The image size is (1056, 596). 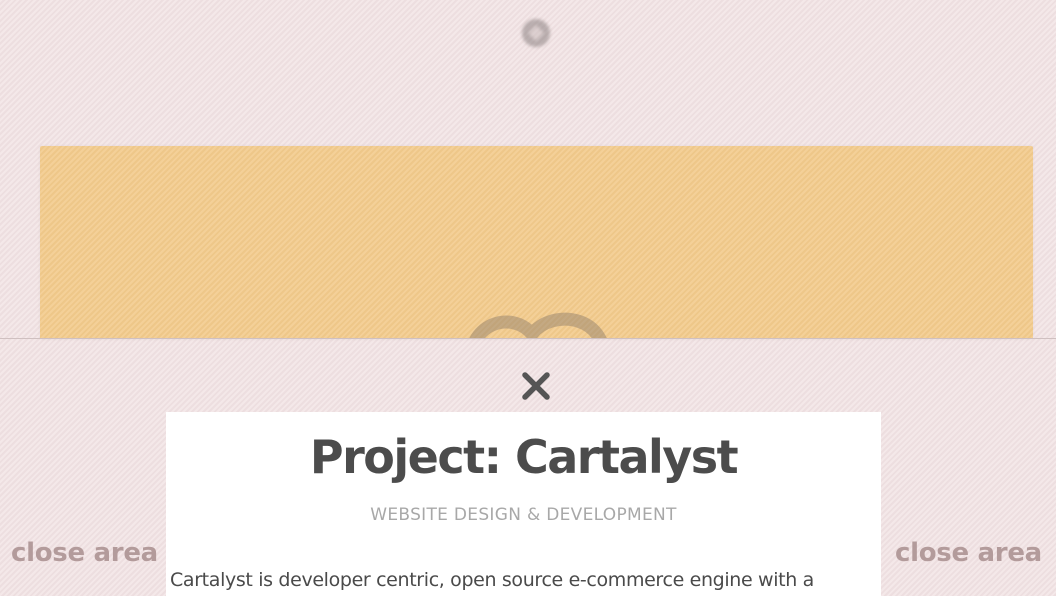 I want to click on project-subtitle: WEBSITE DESIGN & DEVELOPMENT, so click(x=523, y=515).